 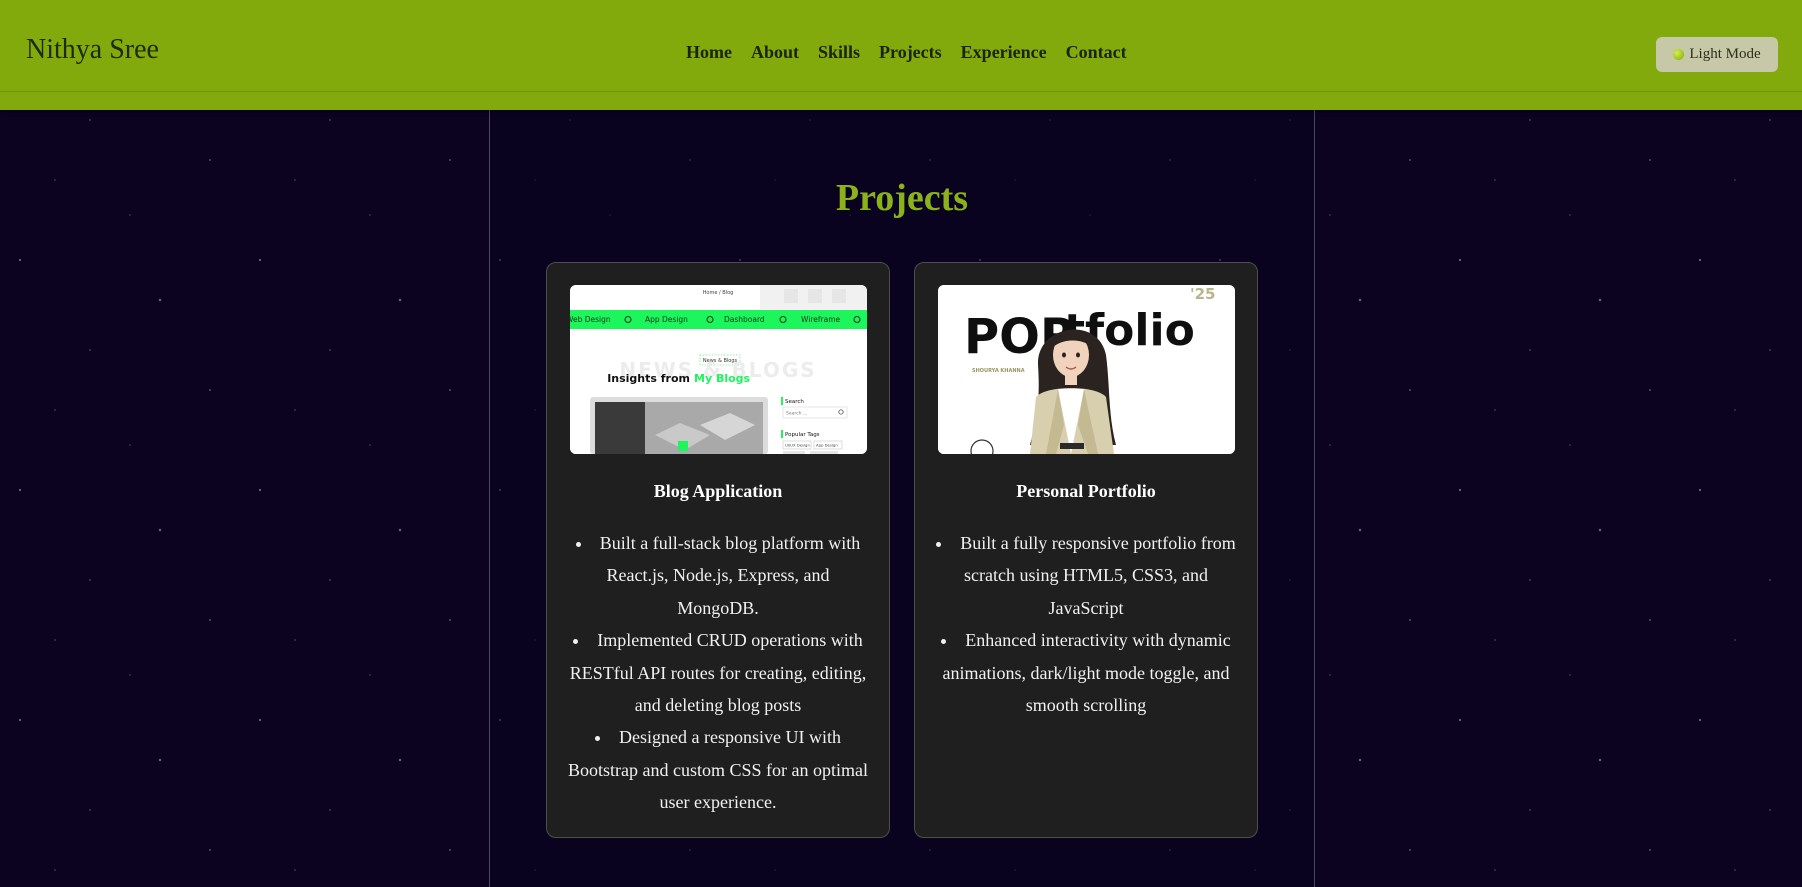 What do you see at coordinates (797, 445) in the screenshot?
I see `thumb-popular-tag-1: UI/UX Design` at bounding box center [797, 445].